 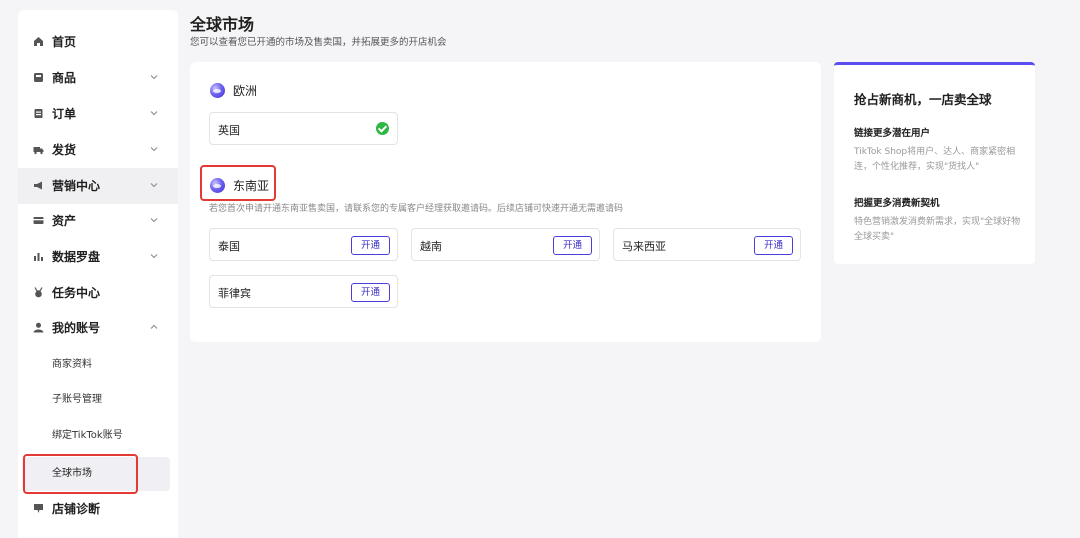 I want to click on highlight-box-sea, so click(x=238, y=183).